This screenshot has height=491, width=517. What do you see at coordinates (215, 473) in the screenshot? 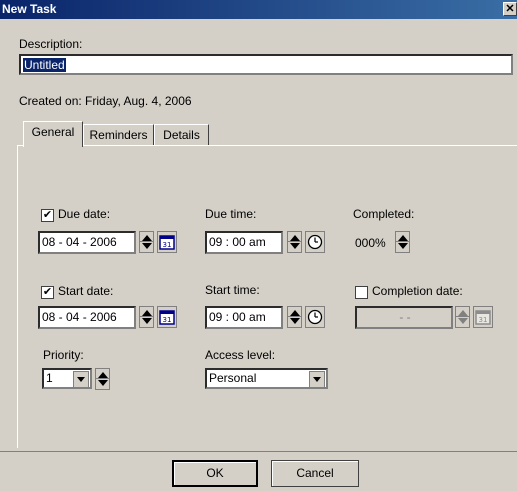
I see `ok-button: OK` at bounding box center [215, 473].